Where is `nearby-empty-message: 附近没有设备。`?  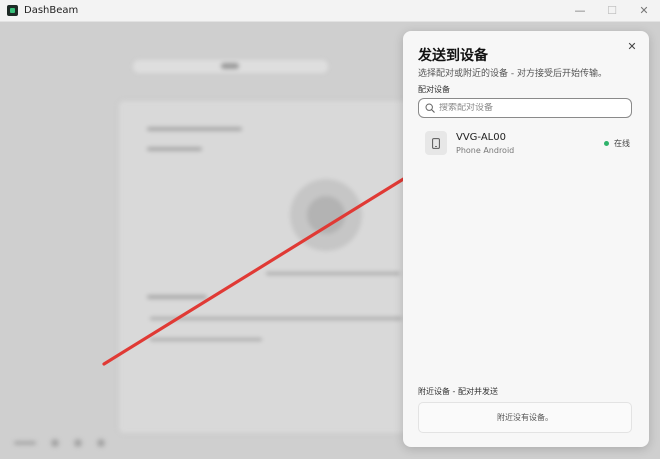
nearby-empty-message: 附近没有设备。 is located at coordinates (525, 417).